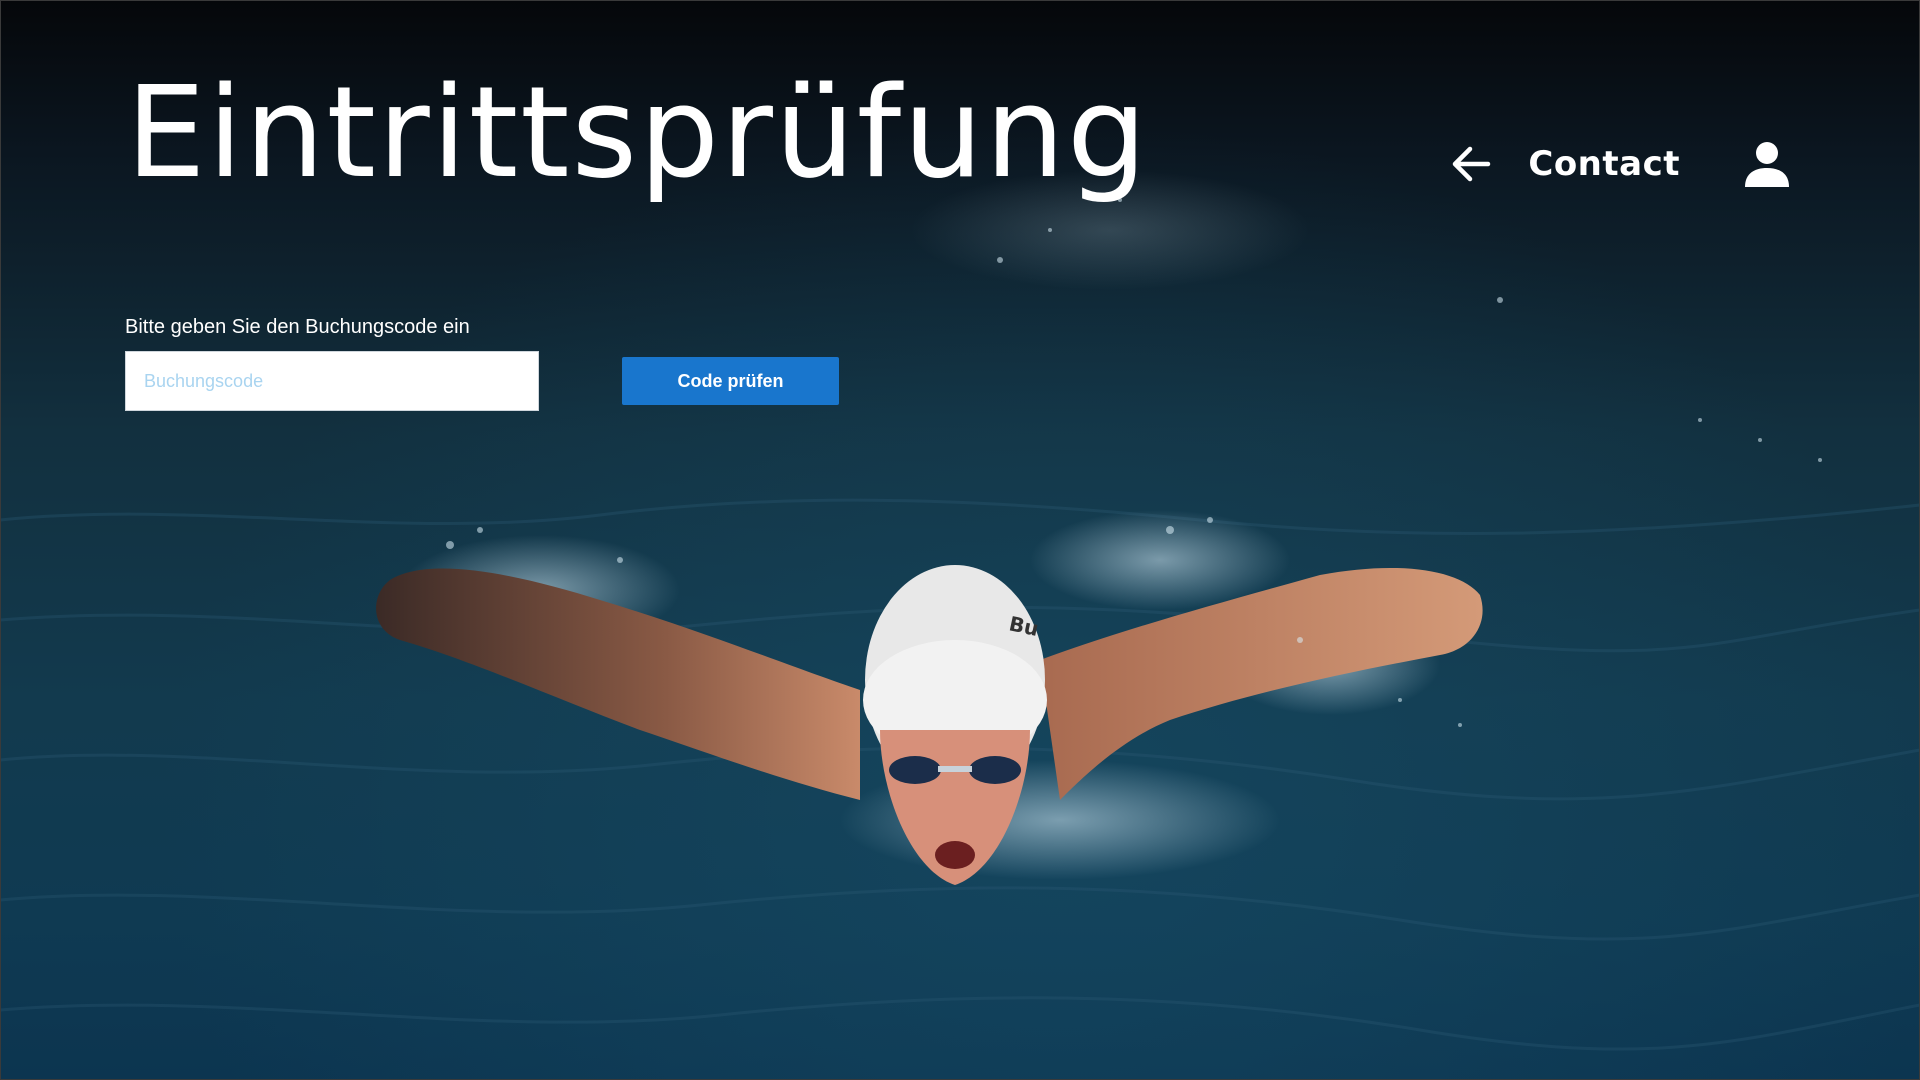 The image size is (1920, 1080). What do you see at coordinates (730, 381) in the screenshot?
I see `check-code-button: Code prüfen` at bounding box center [730, 381].